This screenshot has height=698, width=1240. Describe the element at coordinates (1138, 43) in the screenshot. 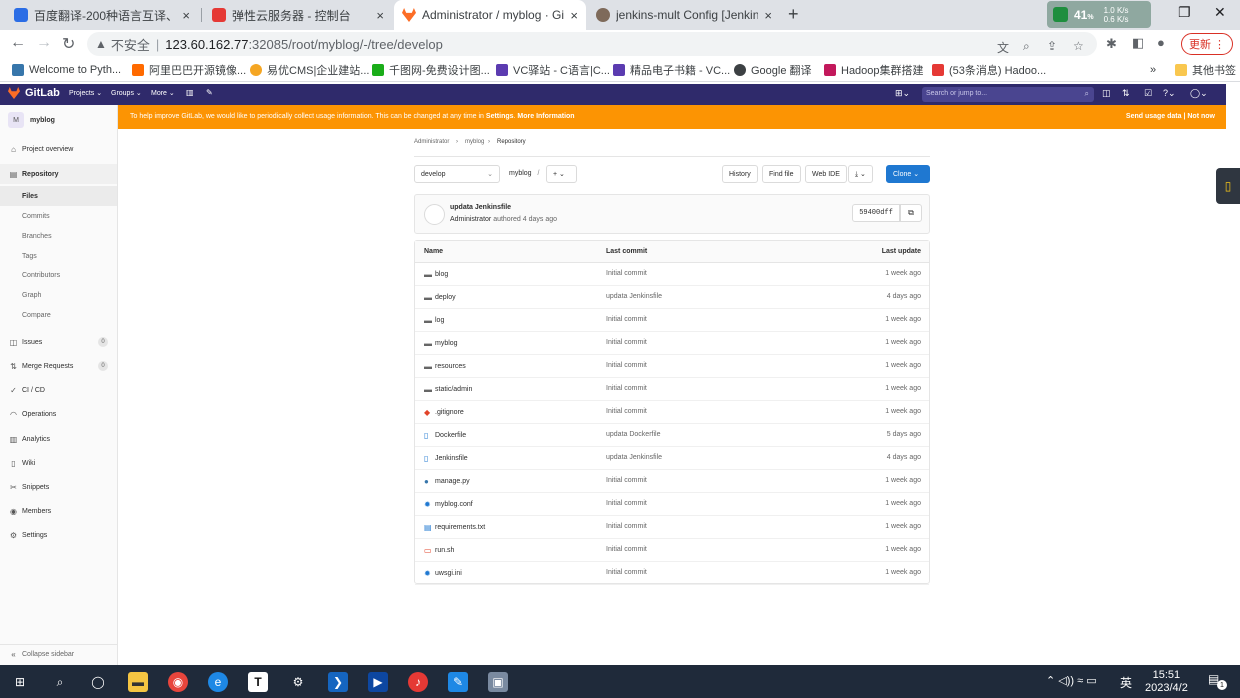

I see `side-panel-icon: ◧` at that location.